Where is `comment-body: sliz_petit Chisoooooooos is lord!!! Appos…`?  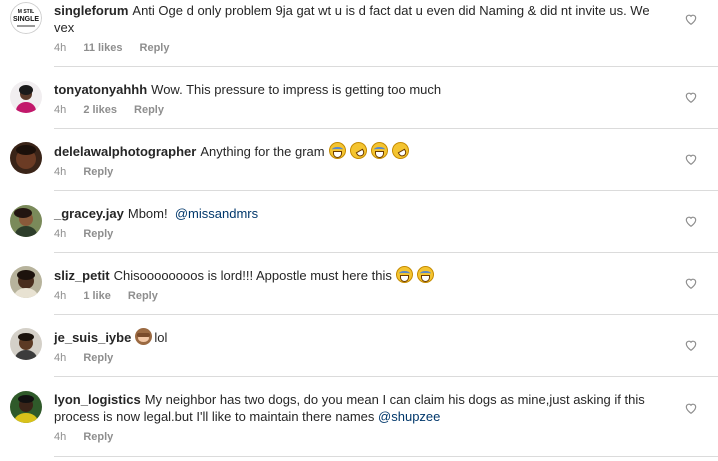 comment-body: sliz_petit Chisoooooooos is lord!!! Appos… is located at coordinates (354, 284).